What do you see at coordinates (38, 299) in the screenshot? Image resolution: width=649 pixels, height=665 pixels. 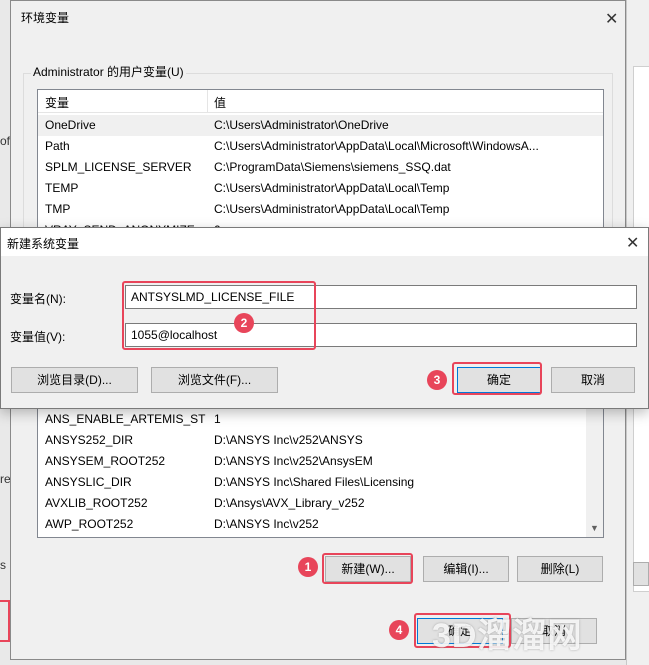 I see `variable-name-label: 变量名(N):` at bounding box center [38, 299].